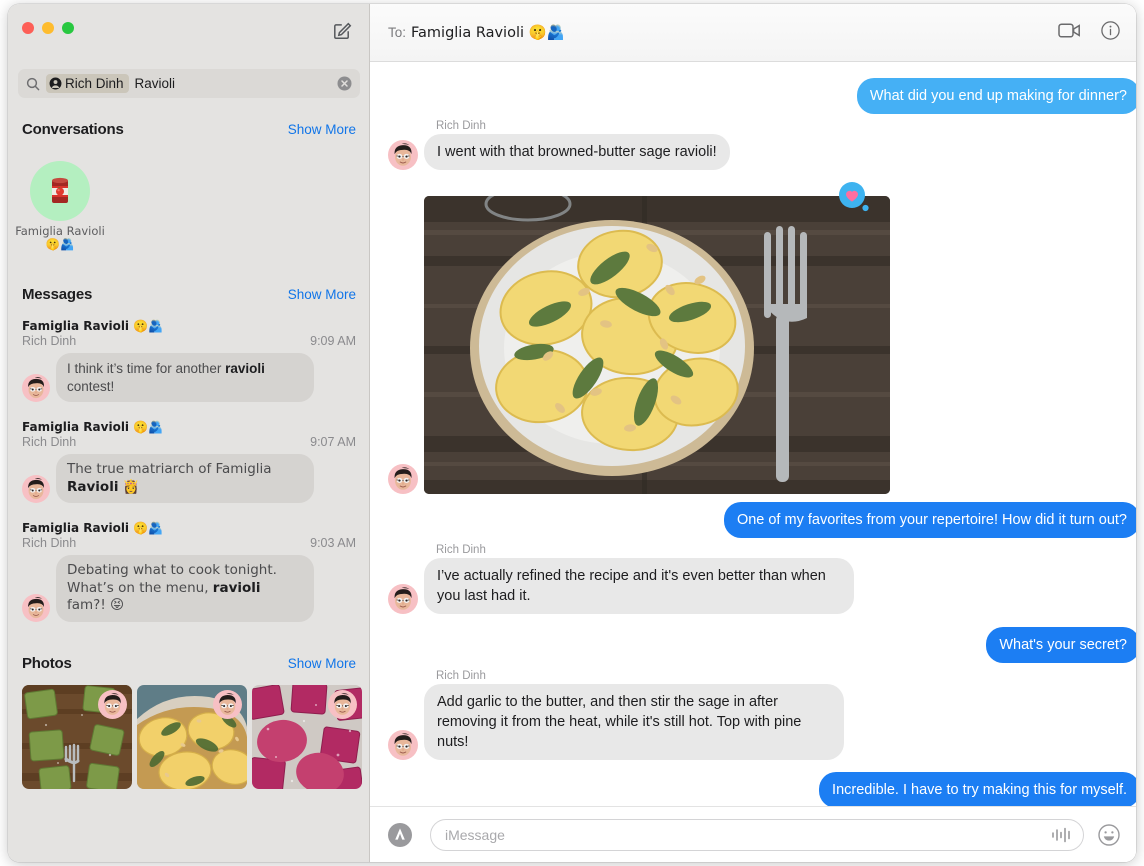 The width and height of the screenshot is (1144, 866). I want to click on photos-title: Photos, so click(47, 663).